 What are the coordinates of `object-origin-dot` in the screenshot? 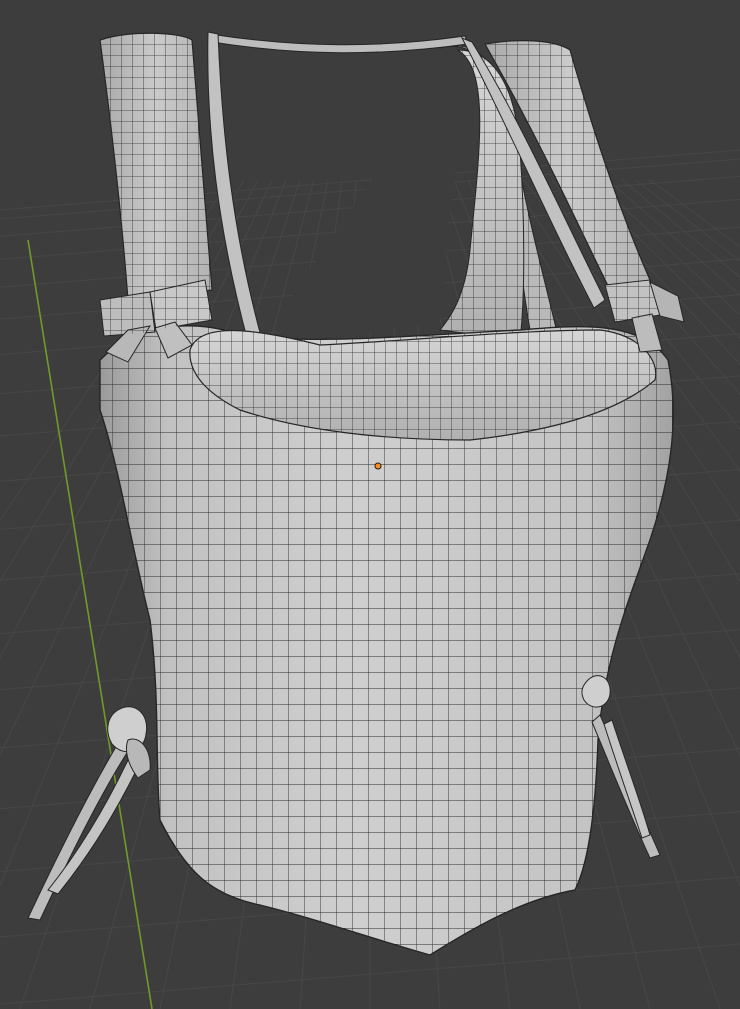 It's located at (378, 466).